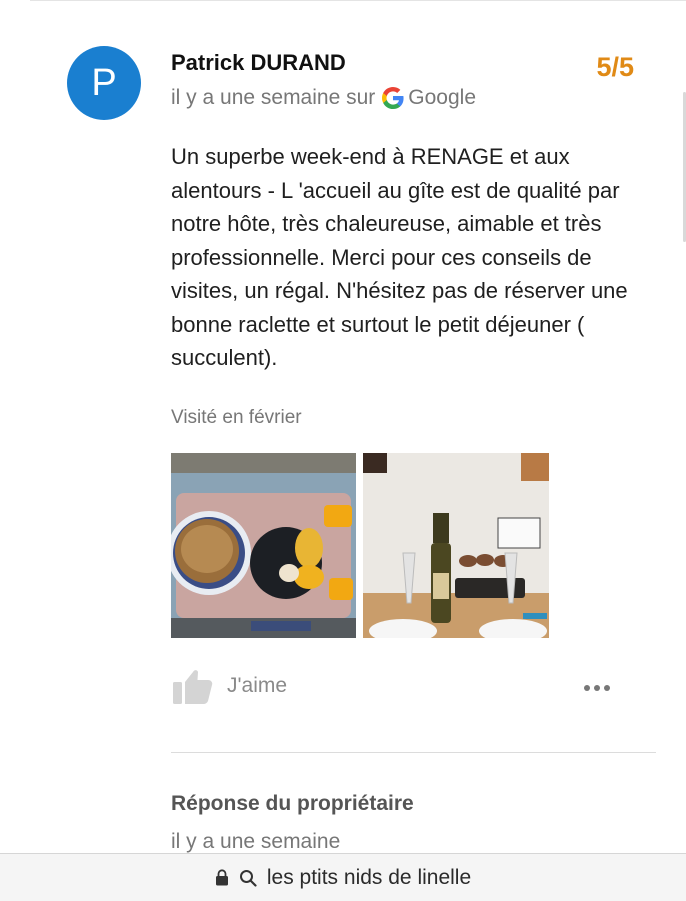  Describe the element at coordinates (597, 688) in the screenshot. I see `more-options-icon` at that location.